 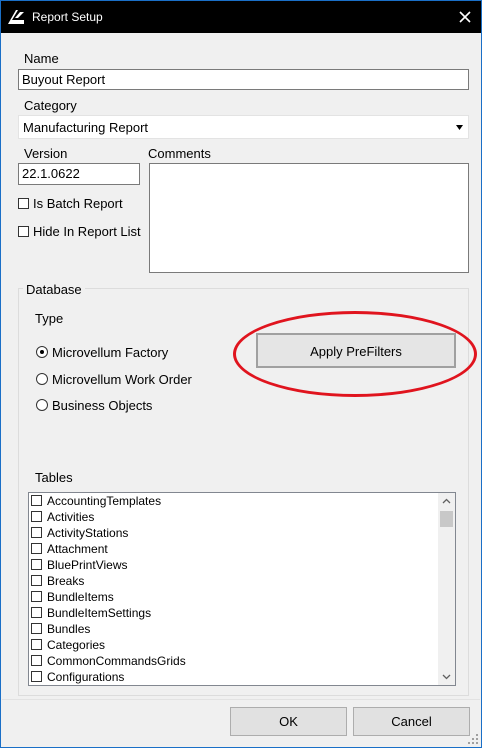 I want to click on footer-divider, so click(x=241, y=699).